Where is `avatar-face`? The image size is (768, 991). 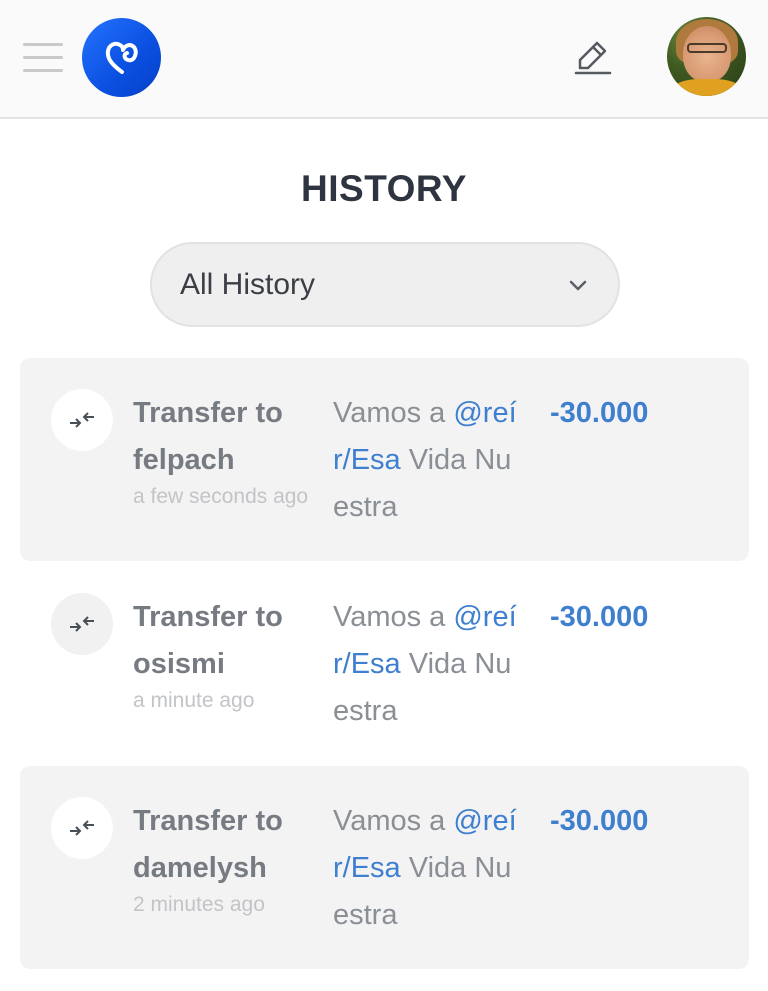
avatar-face is located at coordinates (707, 54).